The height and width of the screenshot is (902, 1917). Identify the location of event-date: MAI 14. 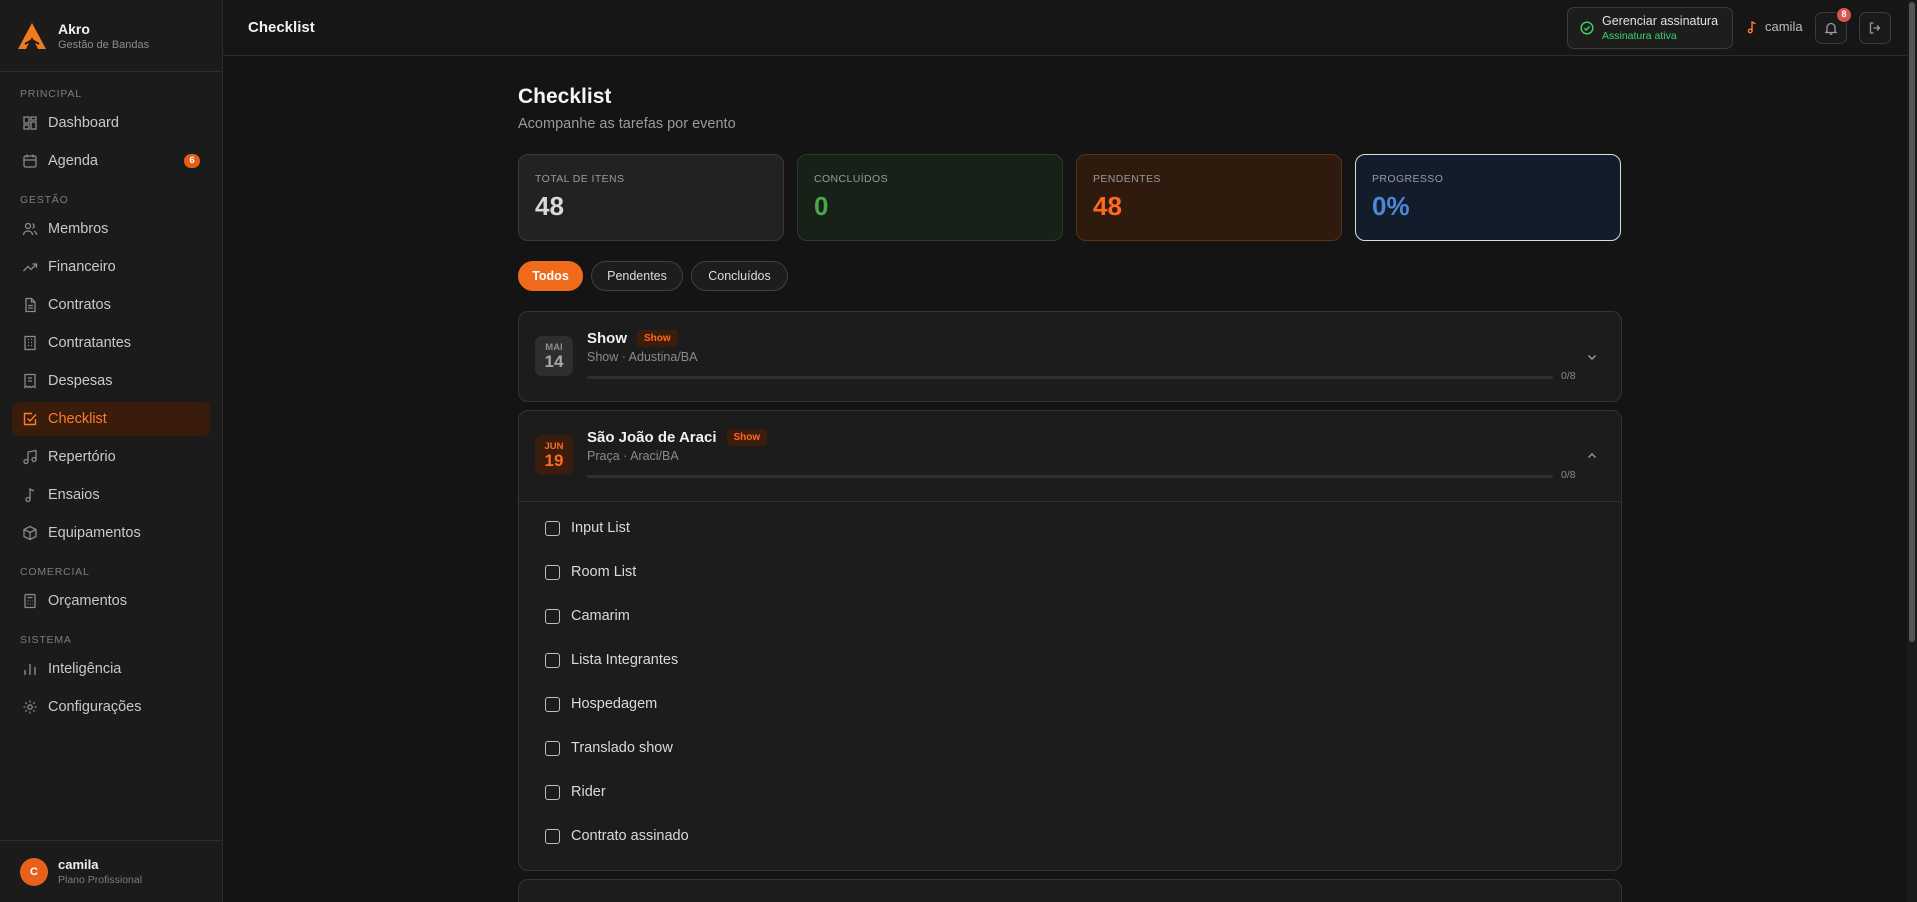
(554, 356).